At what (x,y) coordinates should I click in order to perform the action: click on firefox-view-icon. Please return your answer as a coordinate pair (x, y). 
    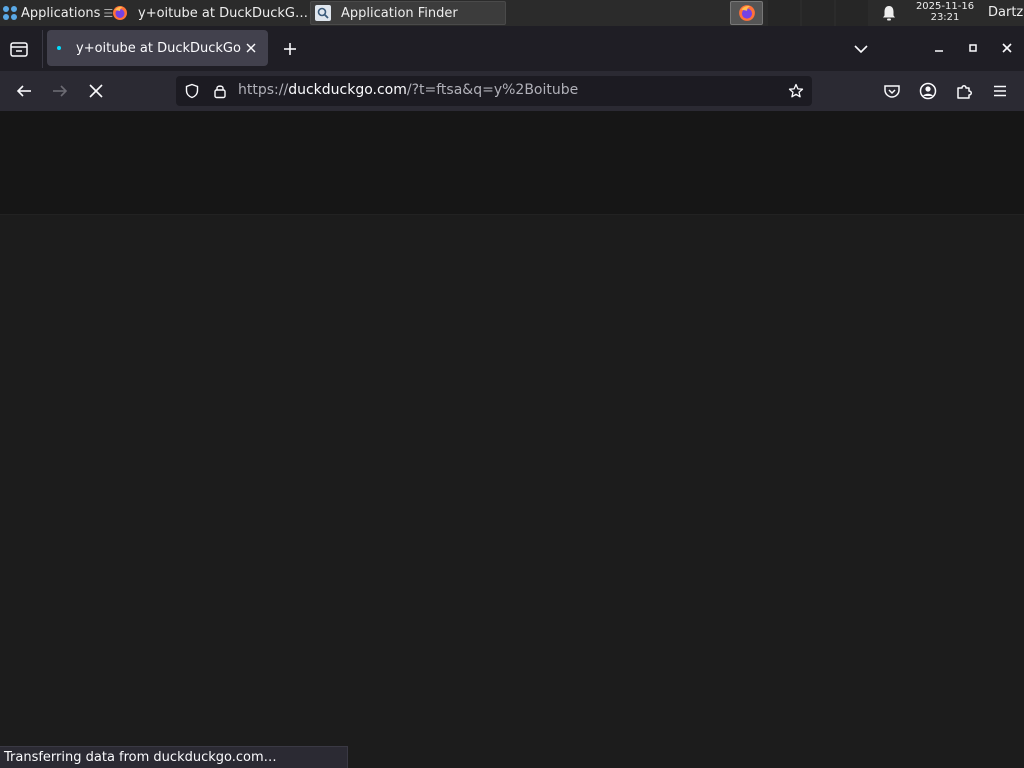
    Looking at the image, I should click on (19, 49).